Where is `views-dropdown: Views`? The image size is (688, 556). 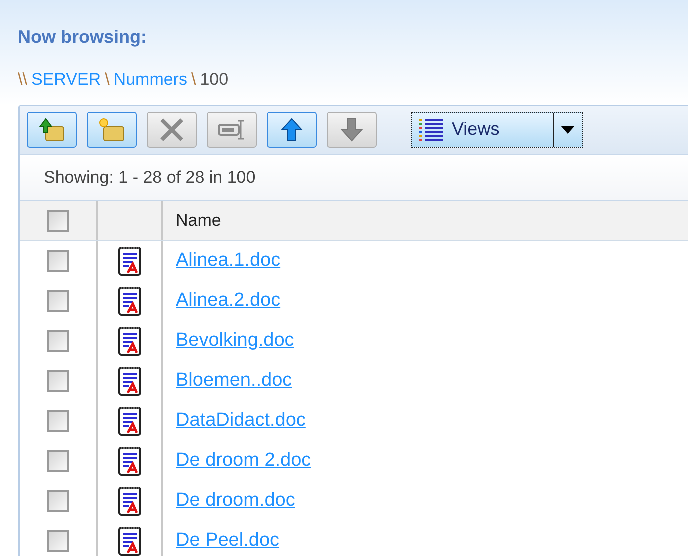 views-dropdown: Views is located at coordinates (497, 130).